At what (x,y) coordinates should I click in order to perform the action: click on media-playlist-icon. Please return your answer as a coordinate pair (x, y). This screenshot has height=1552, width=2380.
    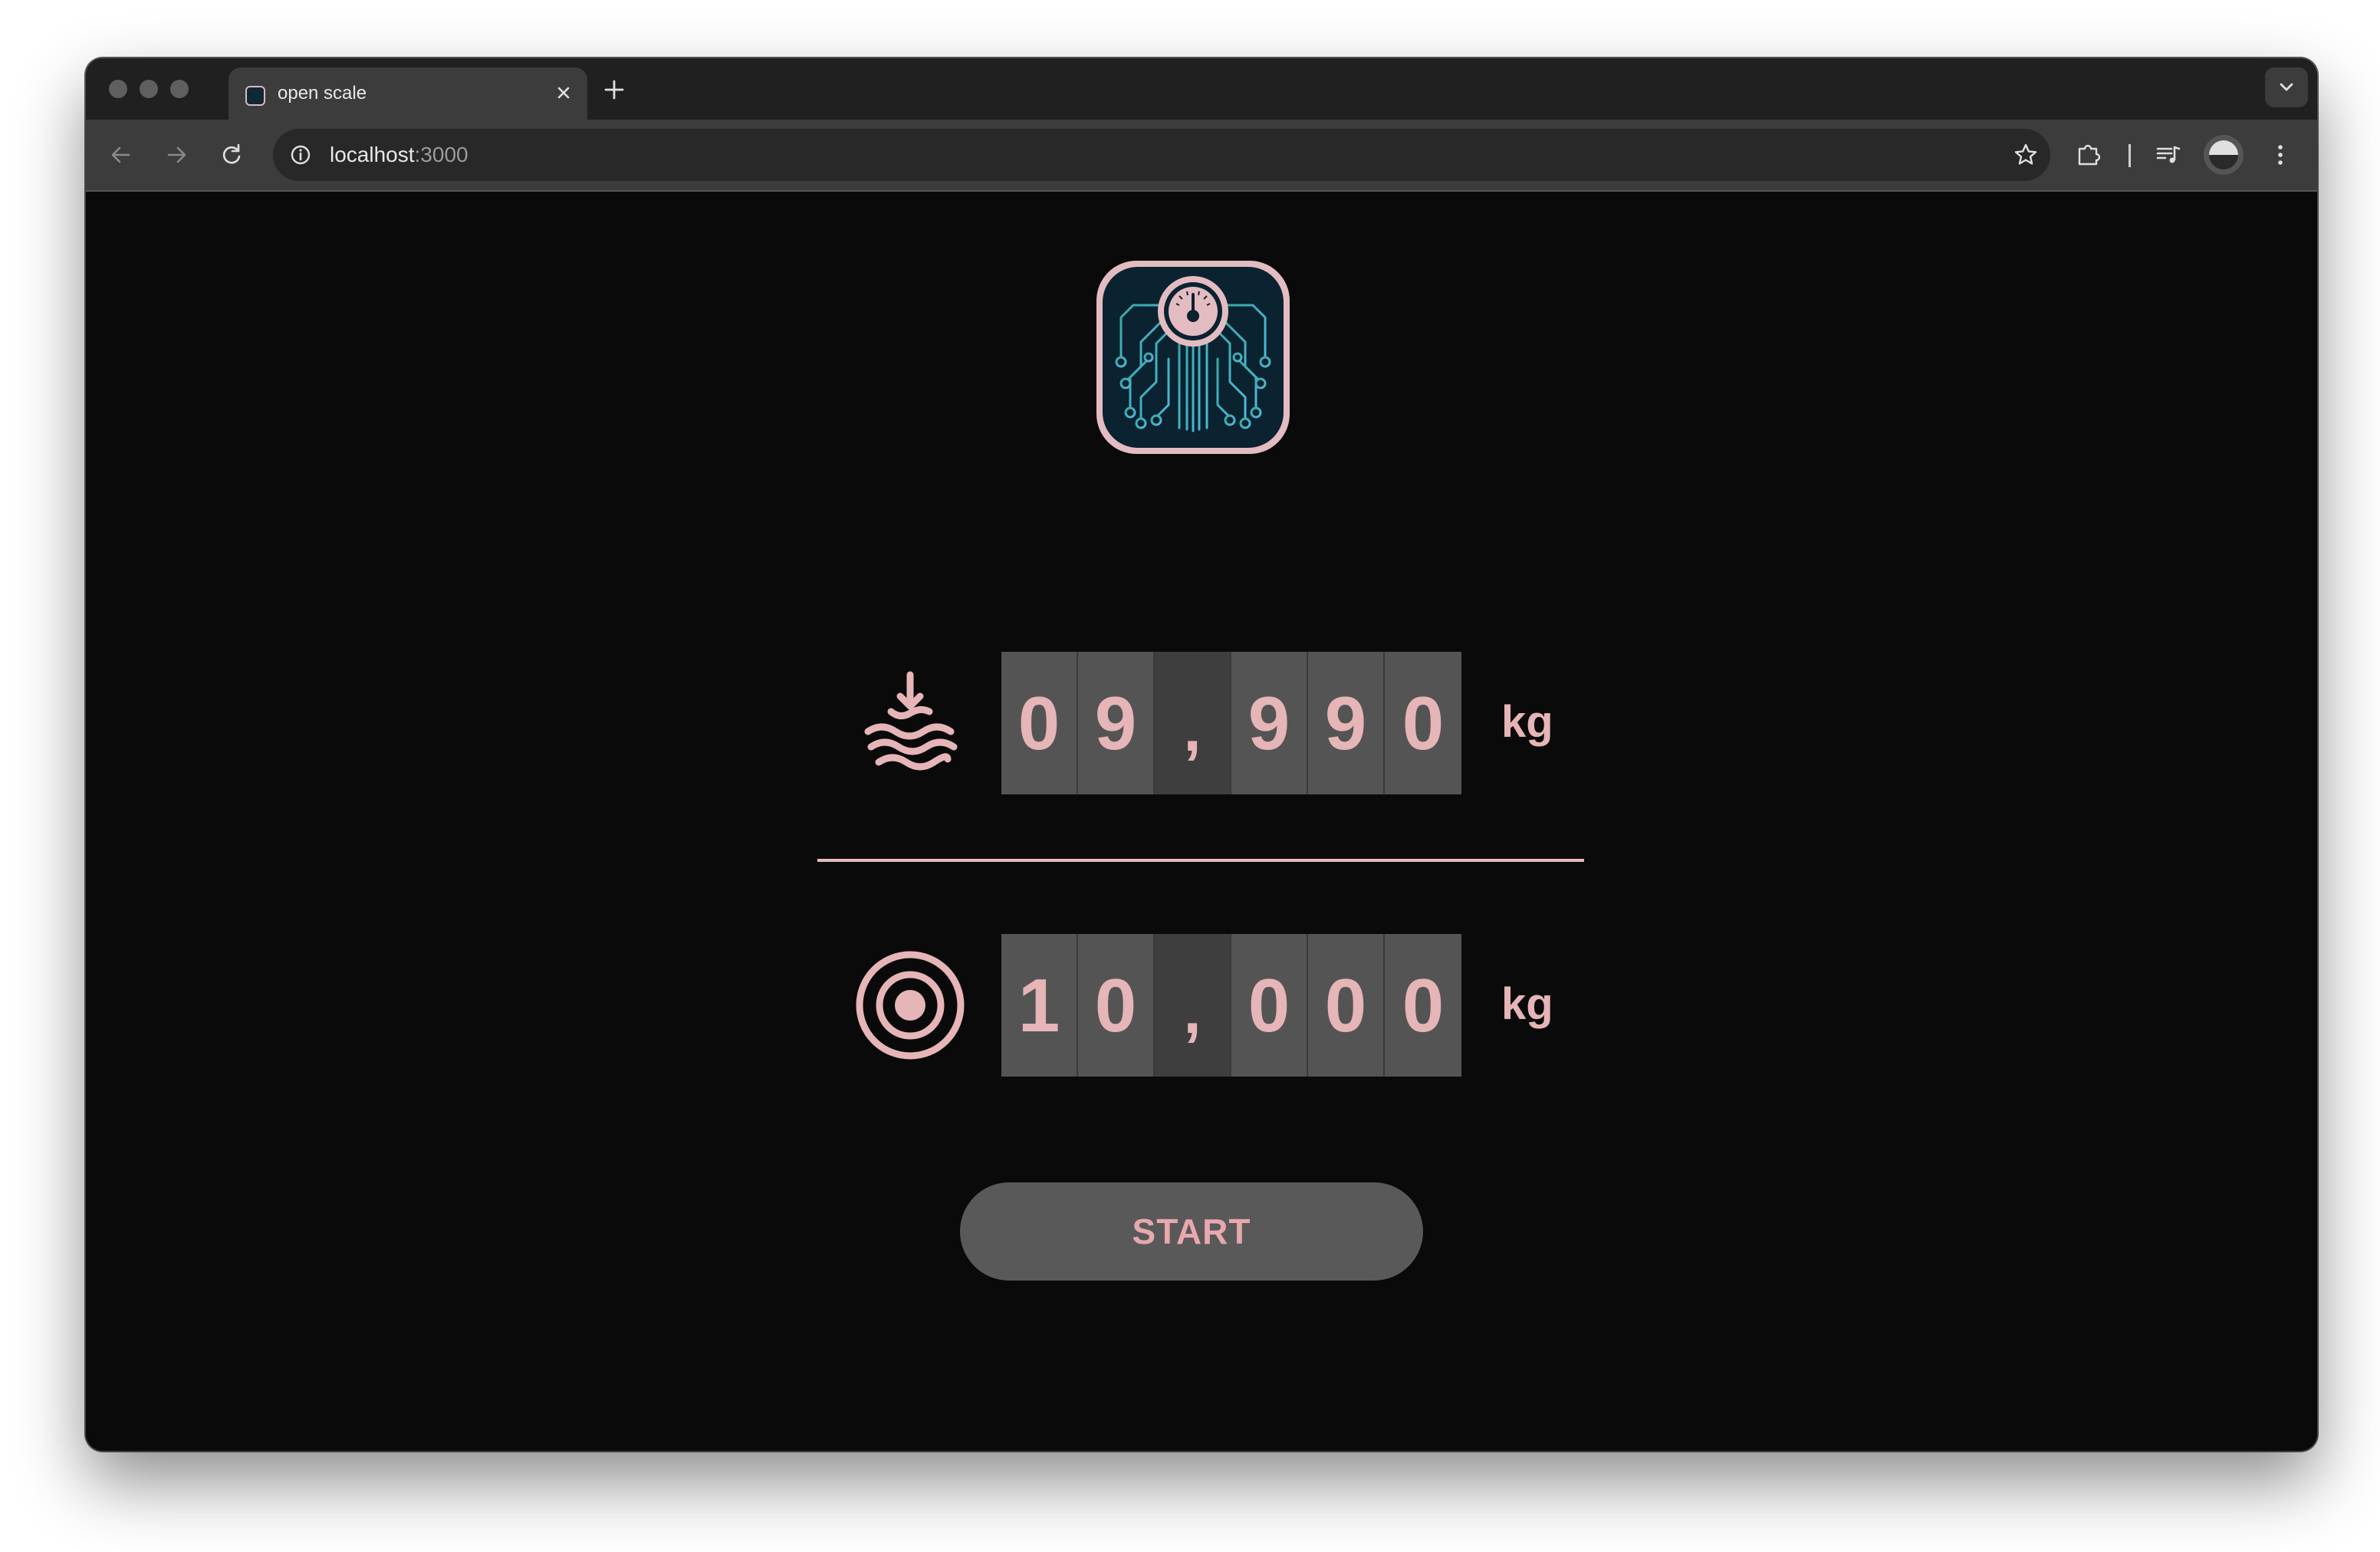
    Looking at the image, I should click on (2169, 155).